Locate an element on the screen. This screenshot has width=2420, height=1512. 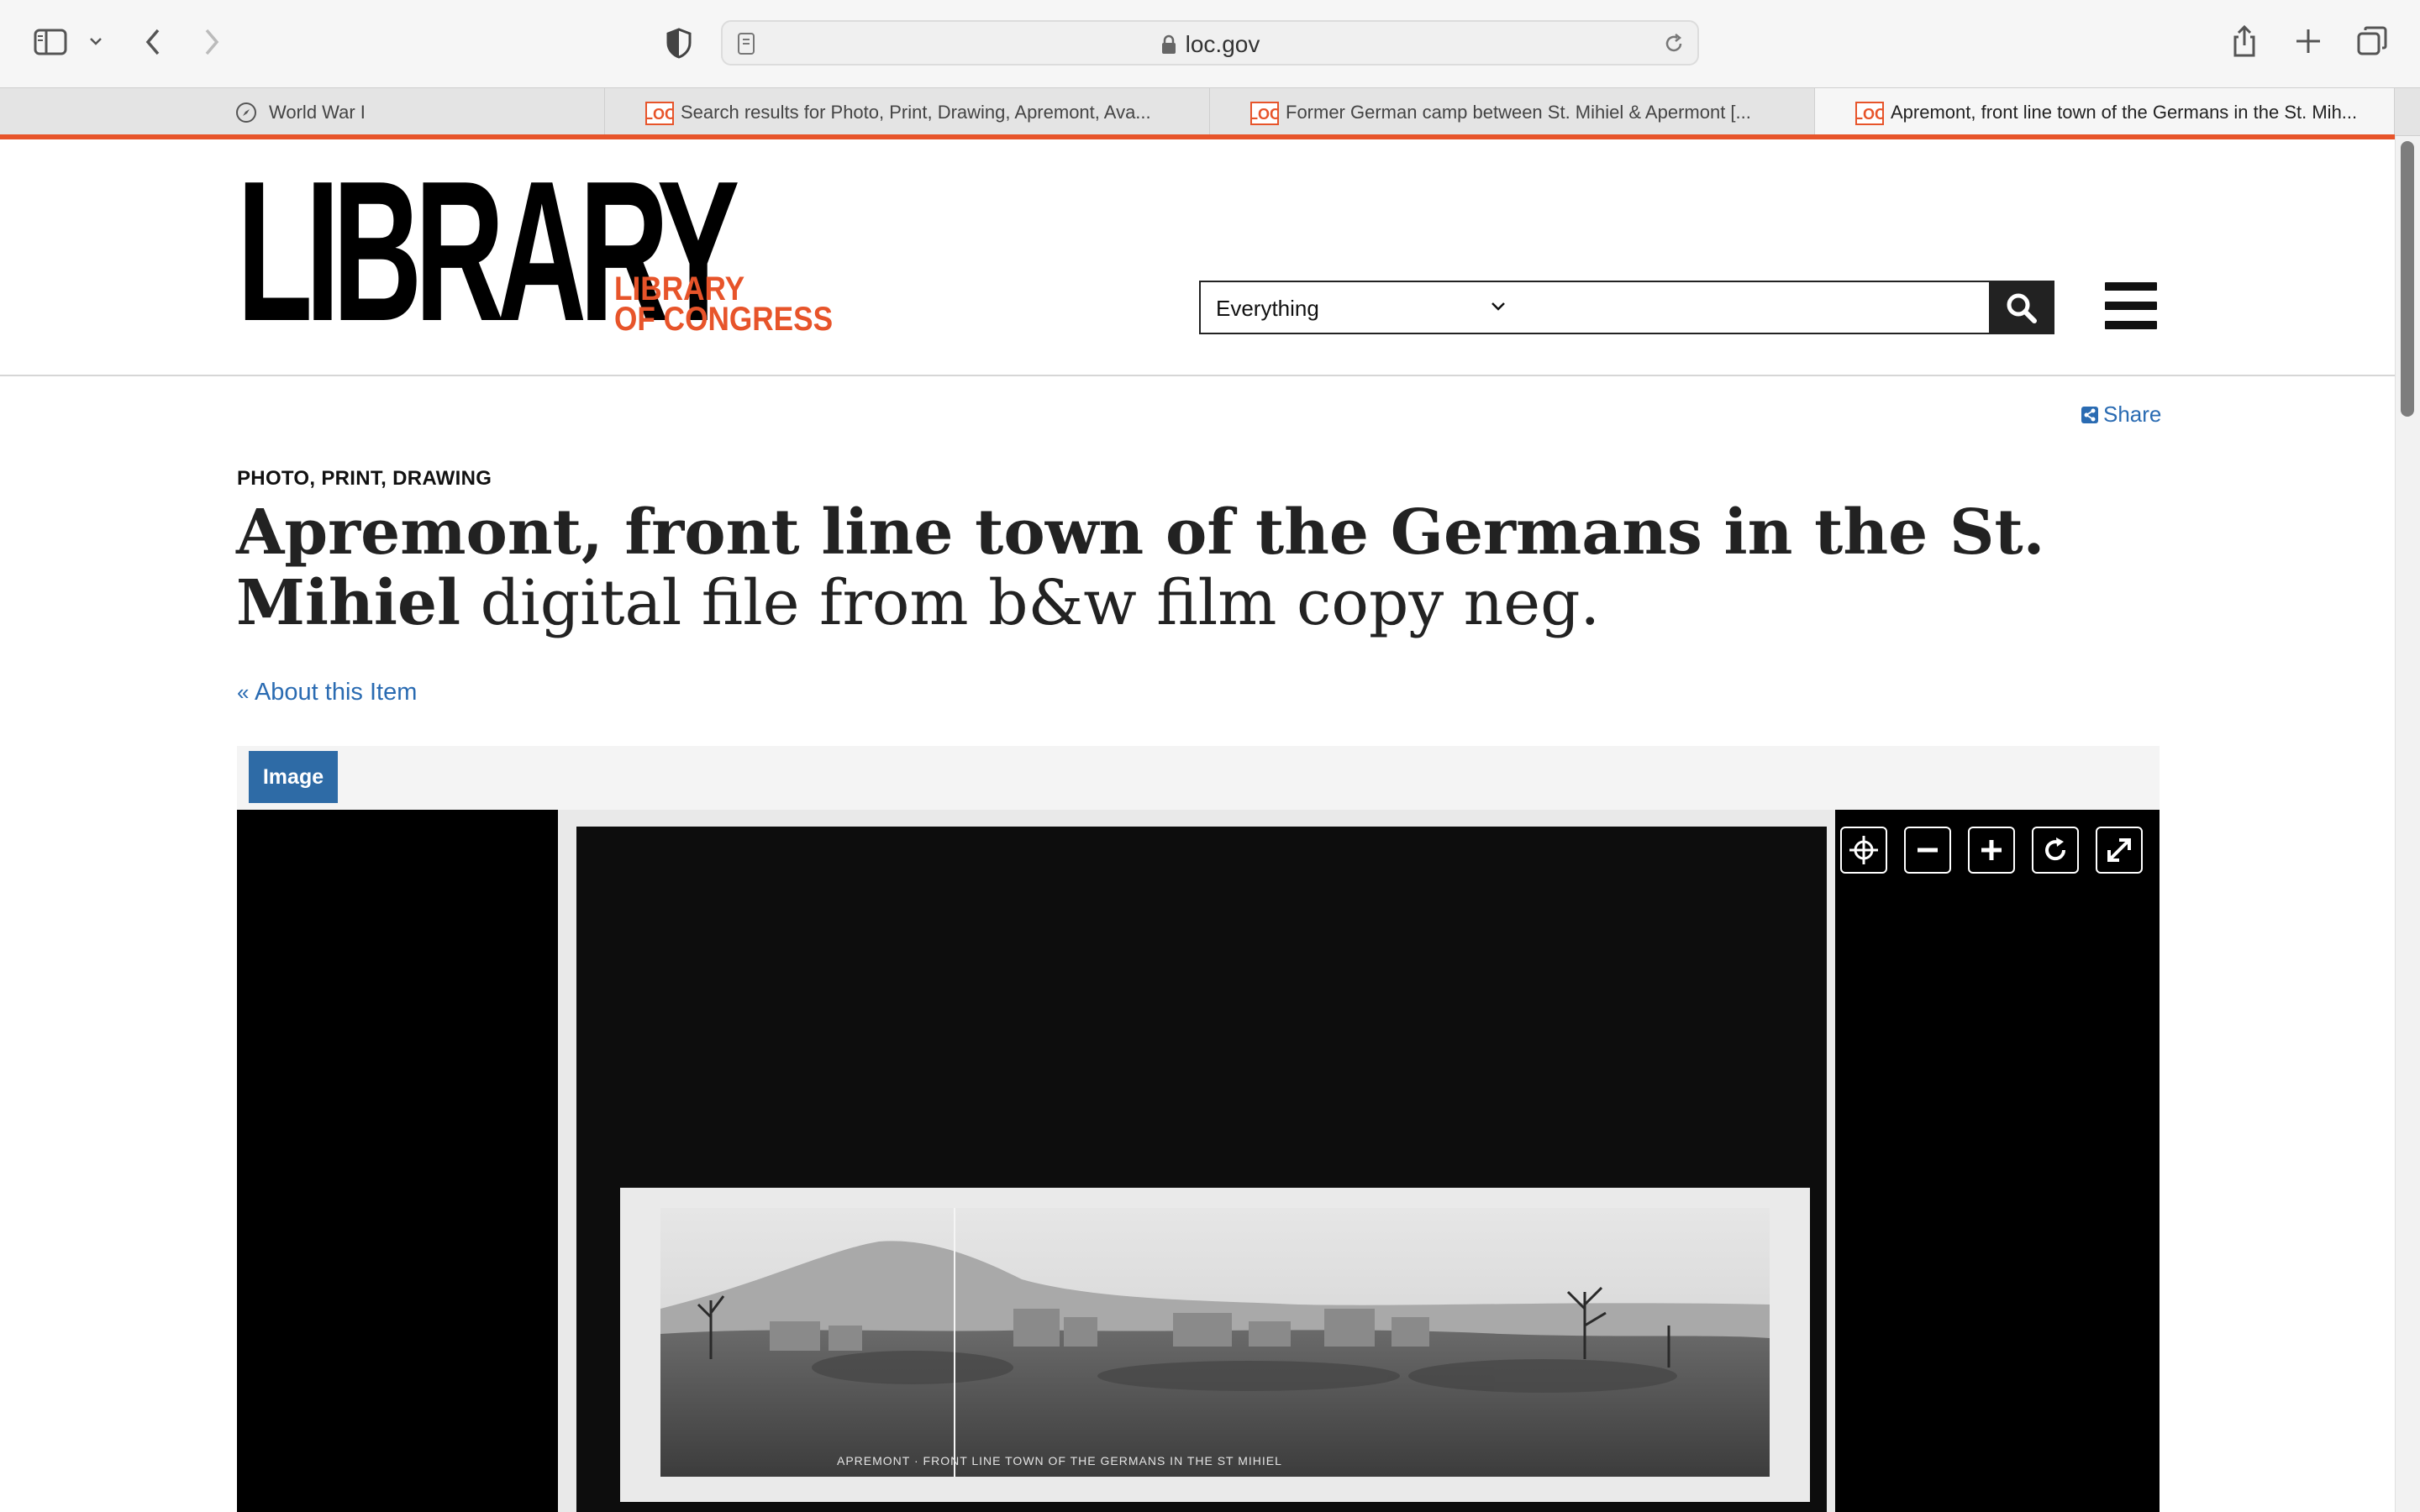
rotate-icon is located at coordinates (2055, 849).